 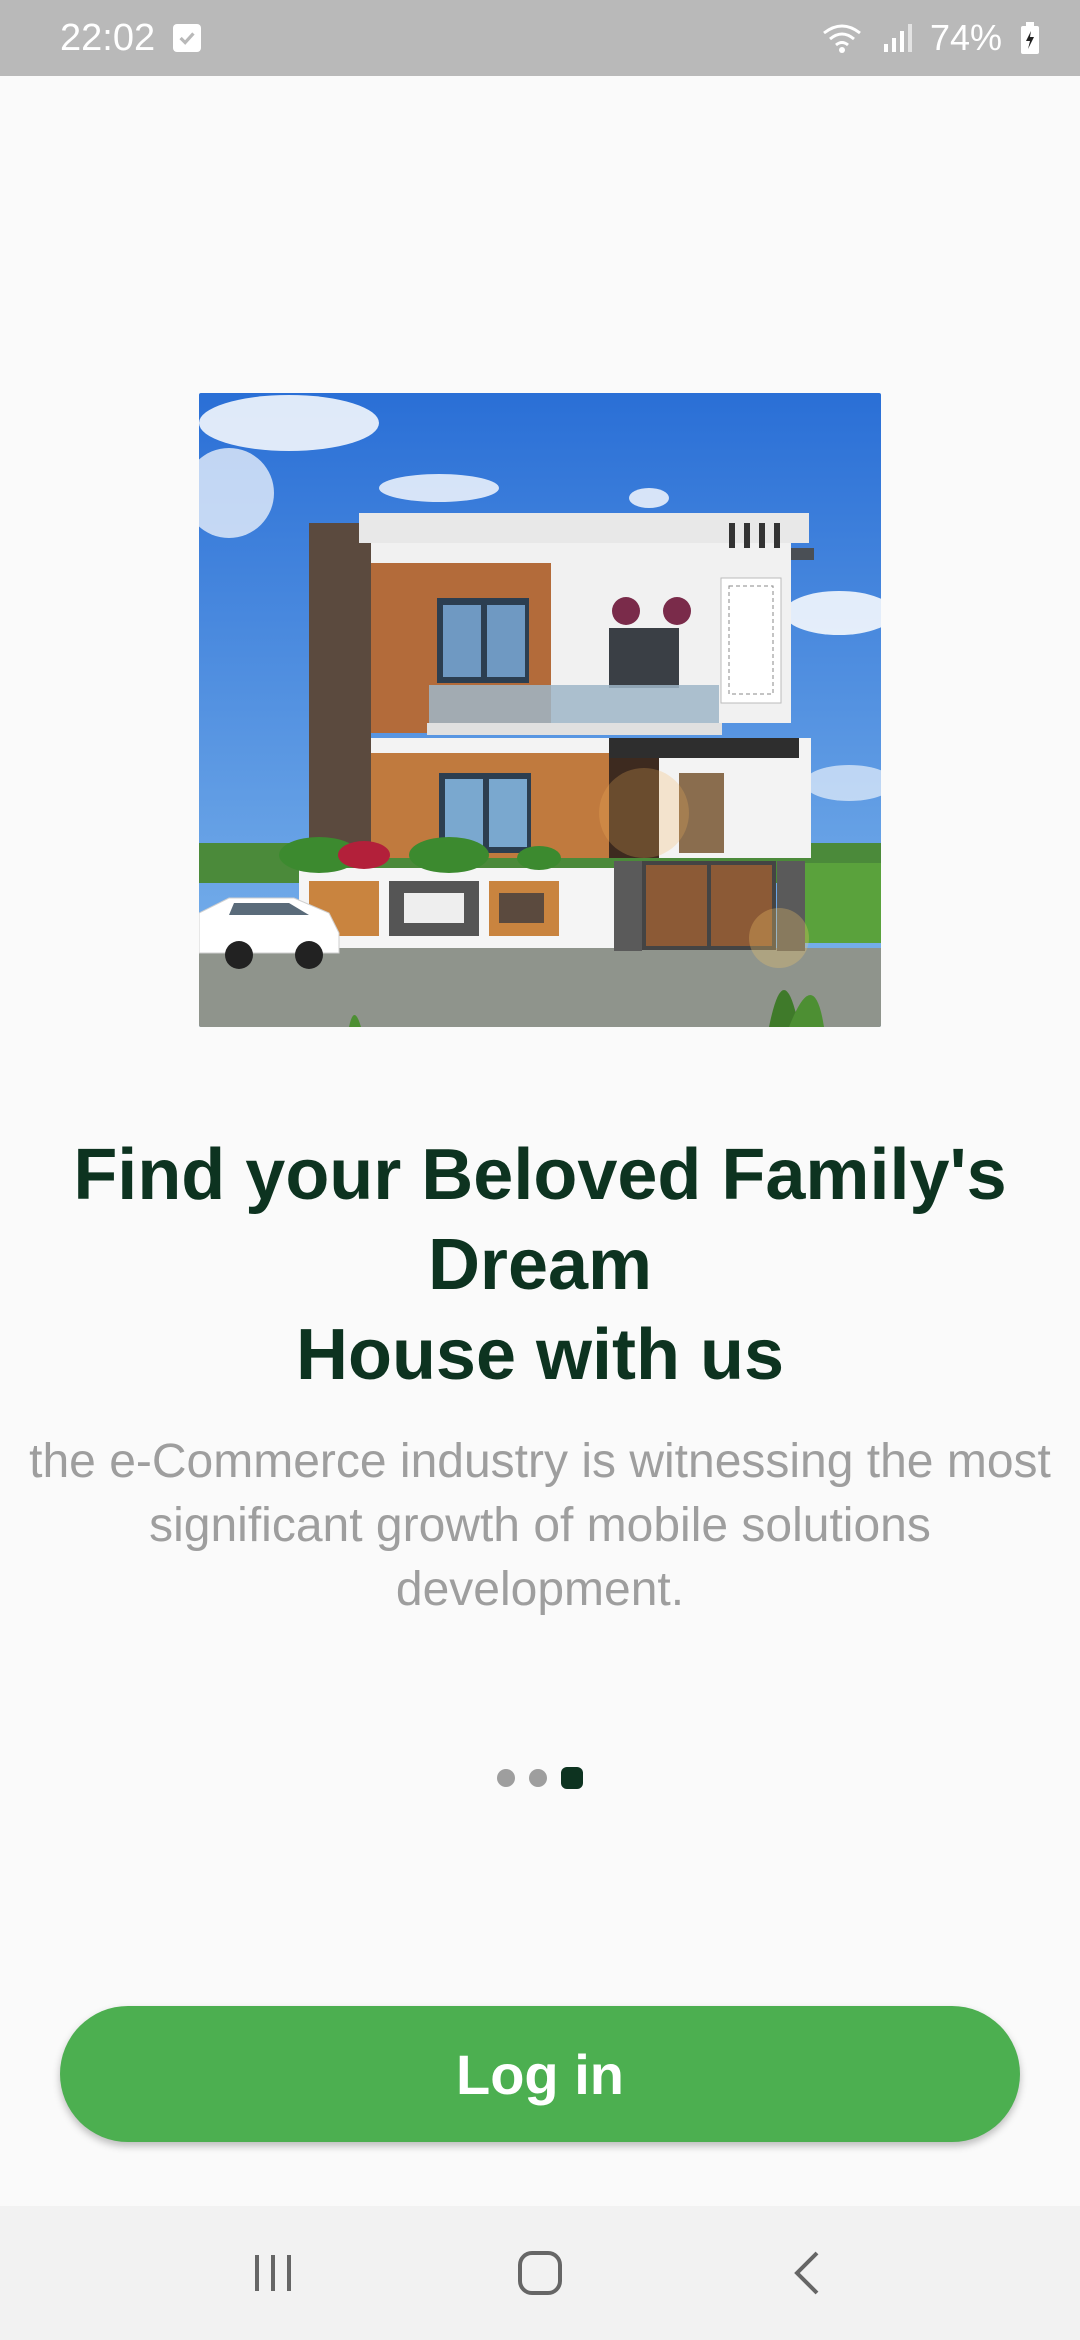 I want to click on battery-percentage: 74%, so click(x=965, y=37).